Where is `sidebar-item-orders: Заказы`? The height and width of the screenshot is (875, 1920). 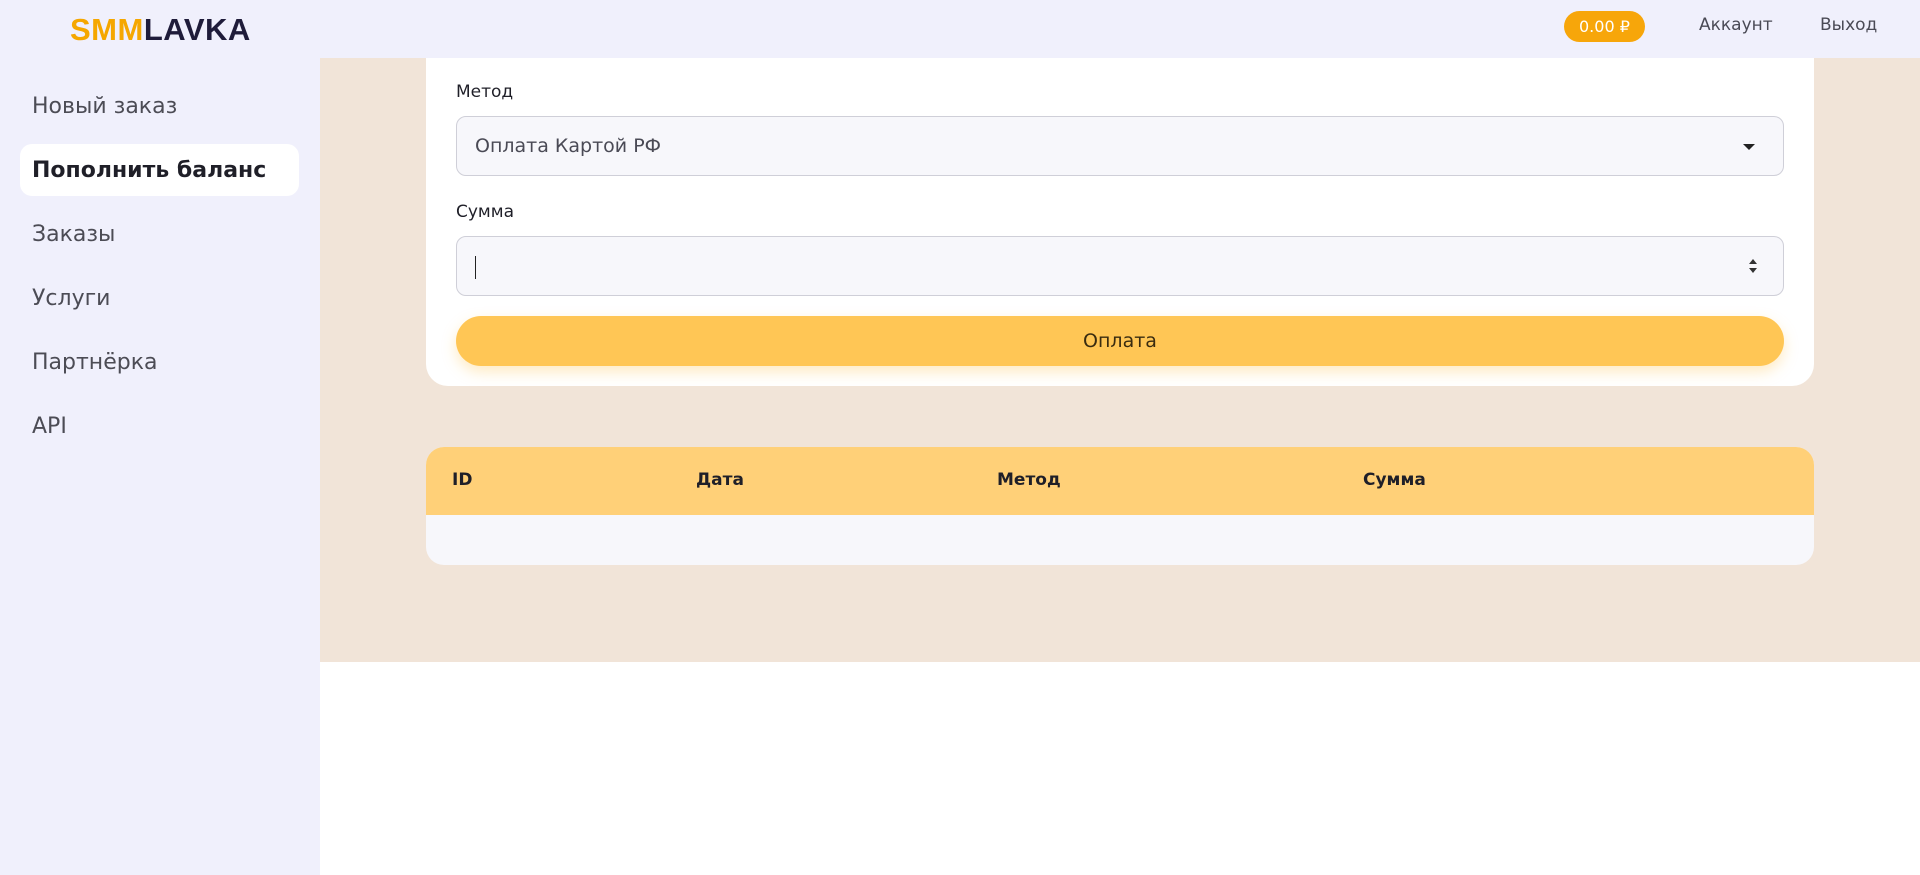
sidebar-item-orders: Заказы is located at coordinates (159, 234).